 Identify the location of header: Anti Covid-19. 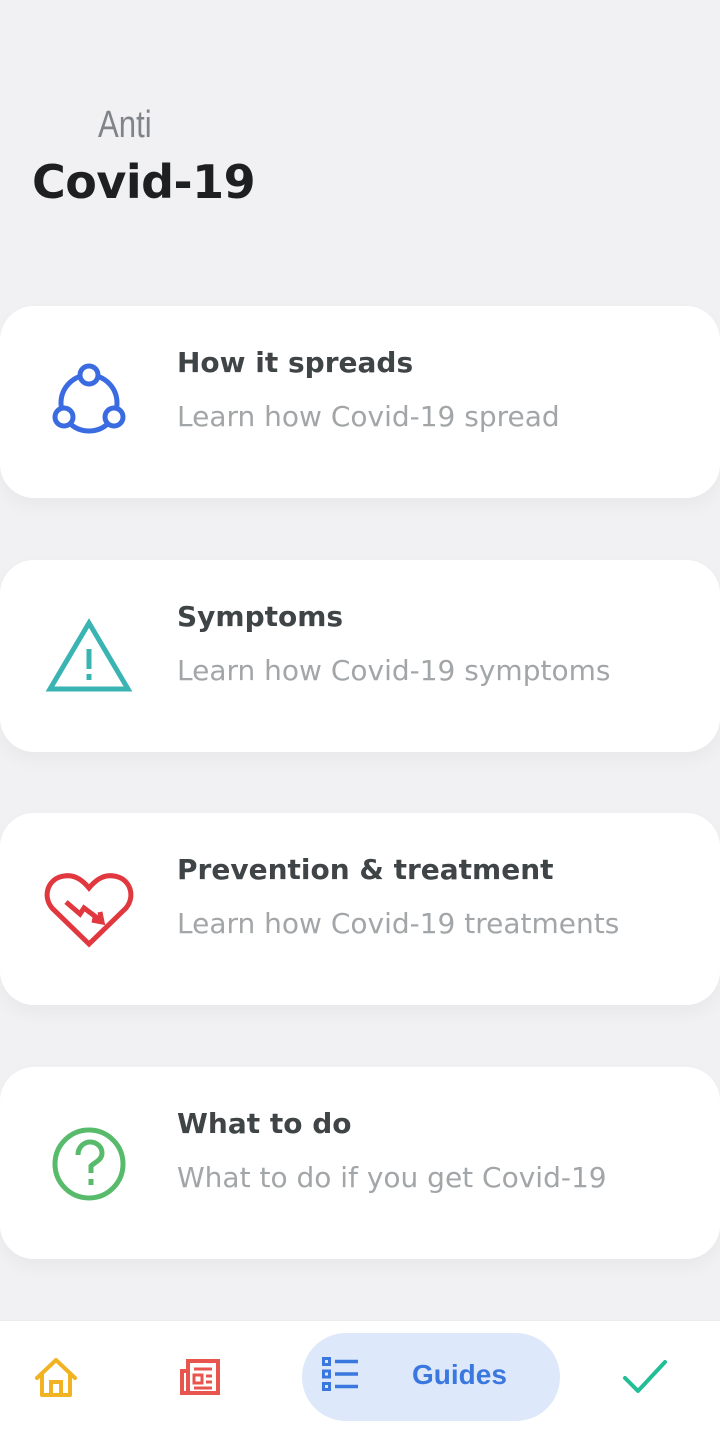
(144, 153).